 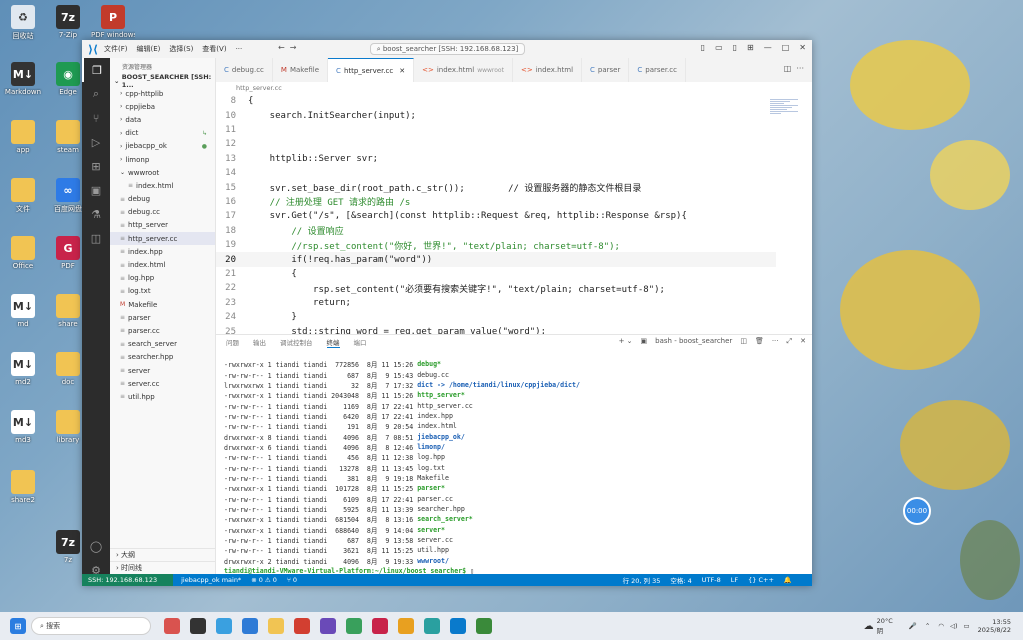 I want to click on close-button: ✕, so click(x=802, y=47).